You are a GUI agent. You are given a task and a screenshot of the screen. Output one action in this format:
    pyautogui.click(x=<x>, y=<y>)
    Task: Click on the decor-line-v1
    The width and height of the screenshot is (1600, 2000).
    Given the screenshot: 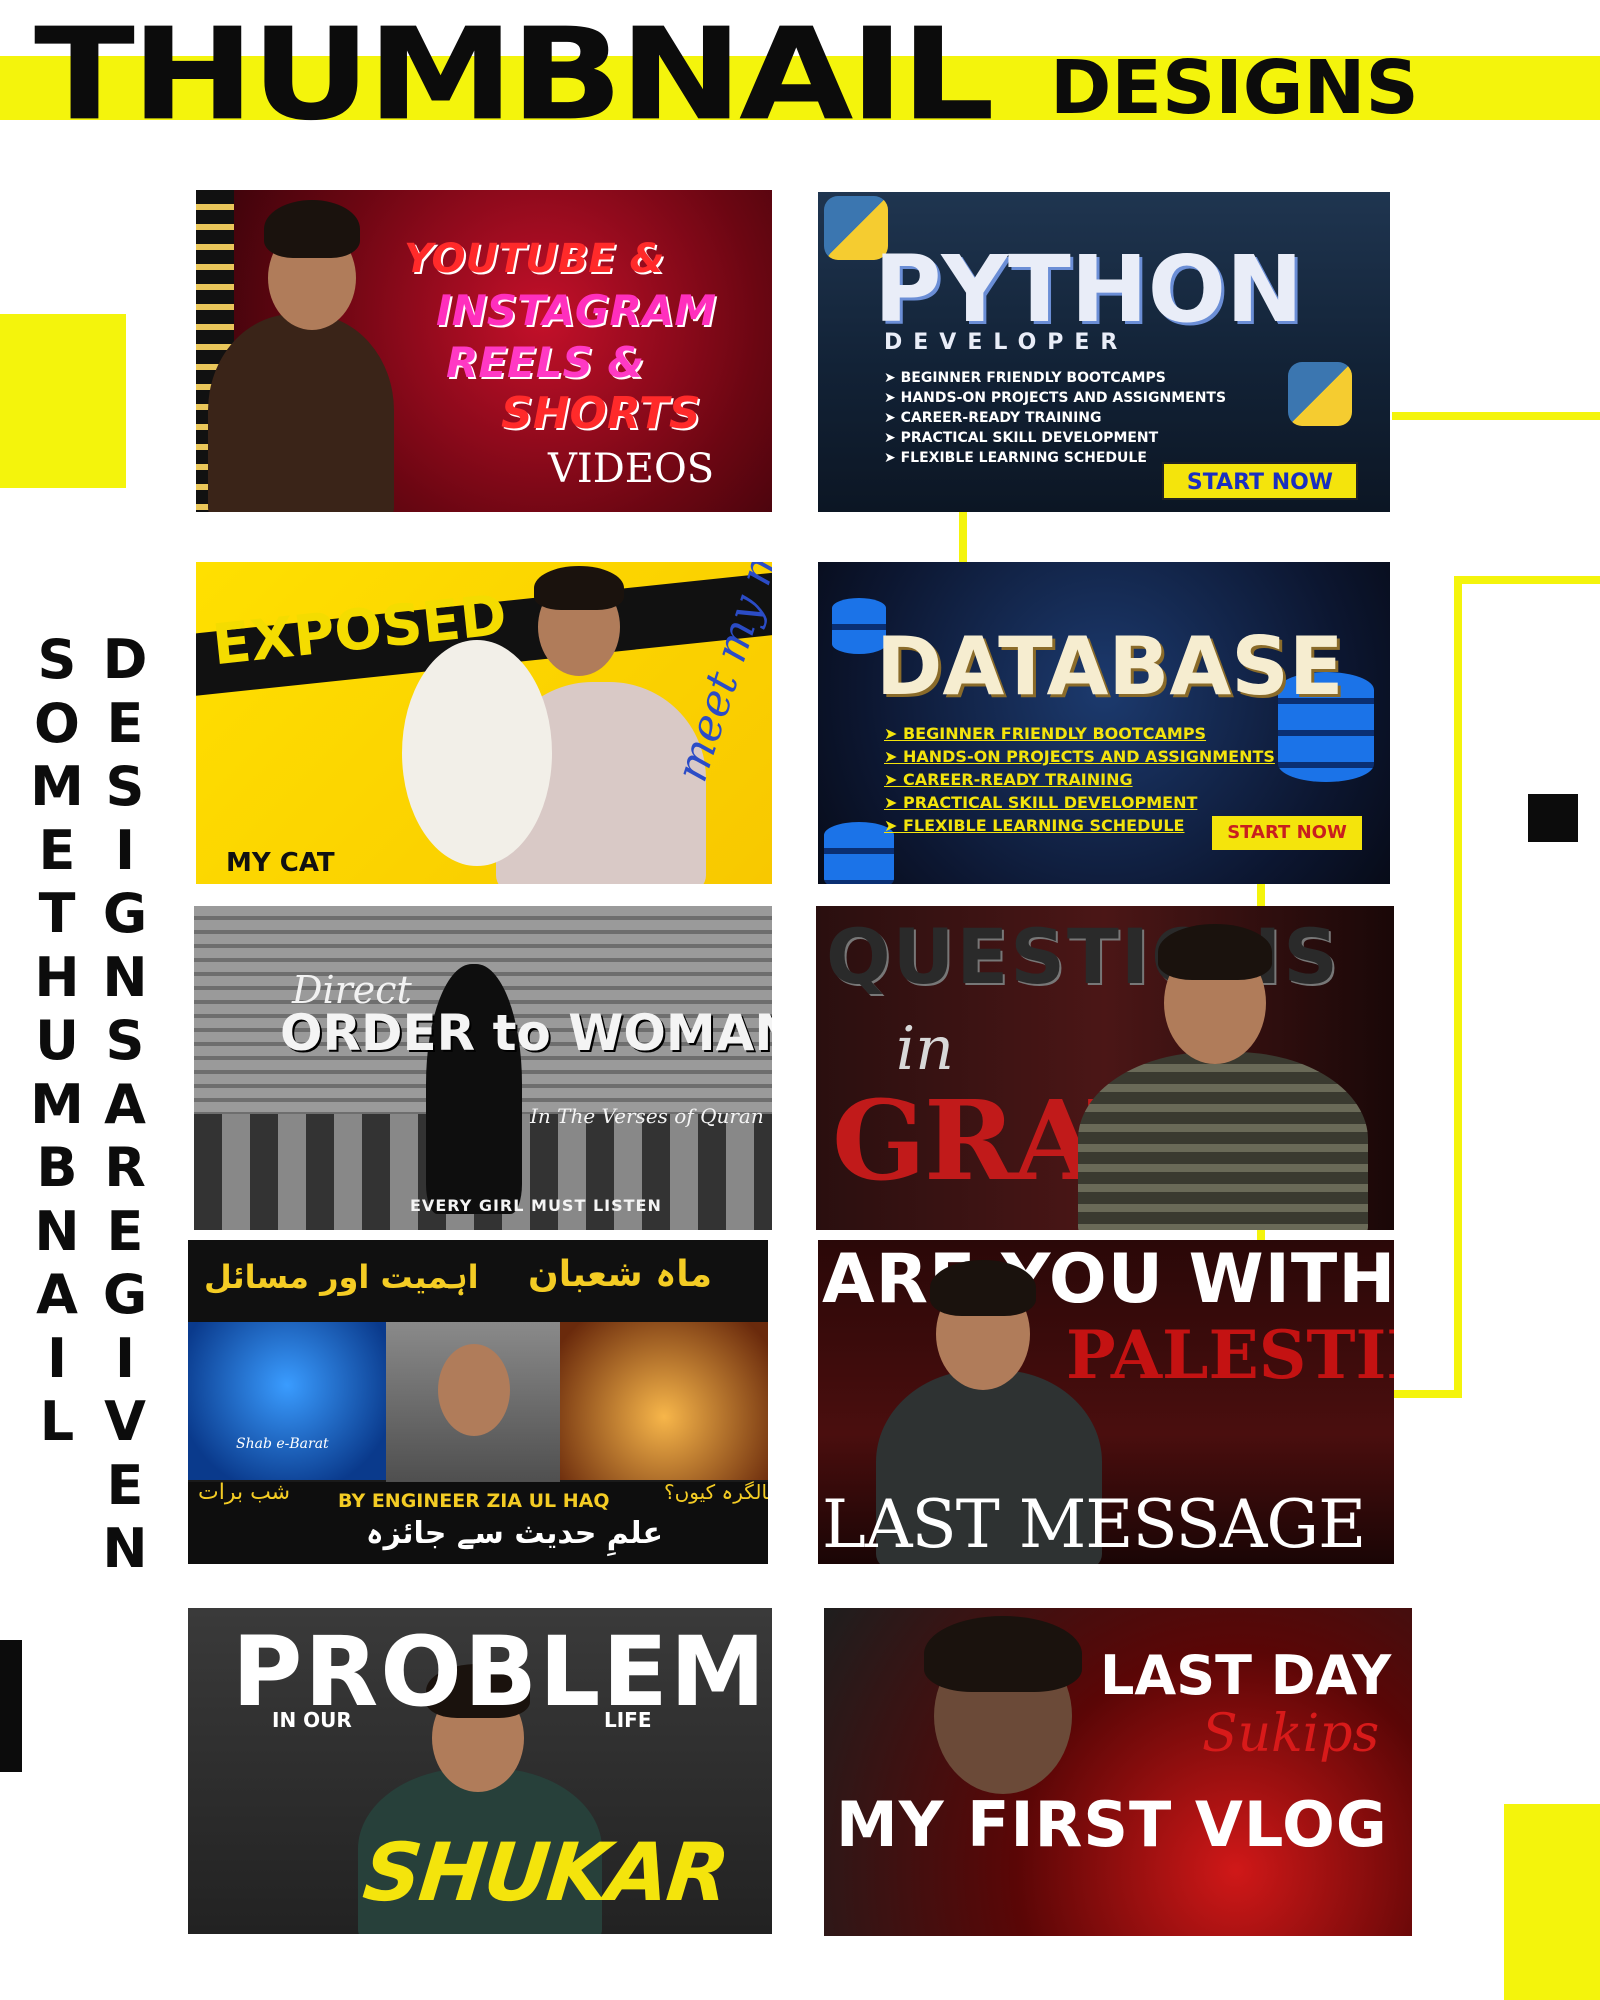 What is the action you would take?
    pyautogui.click(x=963, y=537)
    